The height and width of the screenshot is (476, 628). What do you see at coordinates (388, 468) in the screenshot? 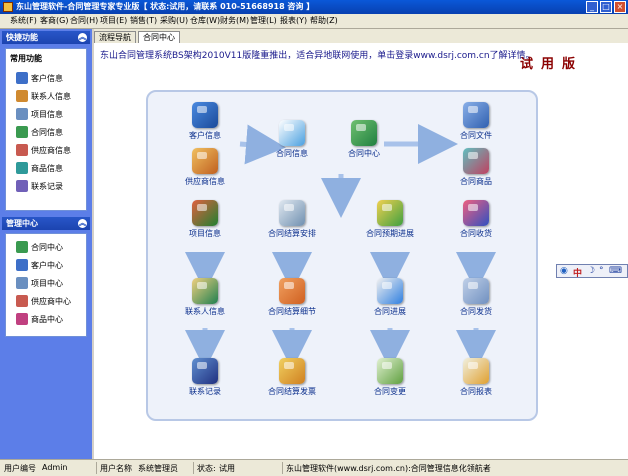
I see `company-info: 东山管理软件(www.dsrj.com.cn):合同管理信息化领航者` at bounding box center [388, 468].